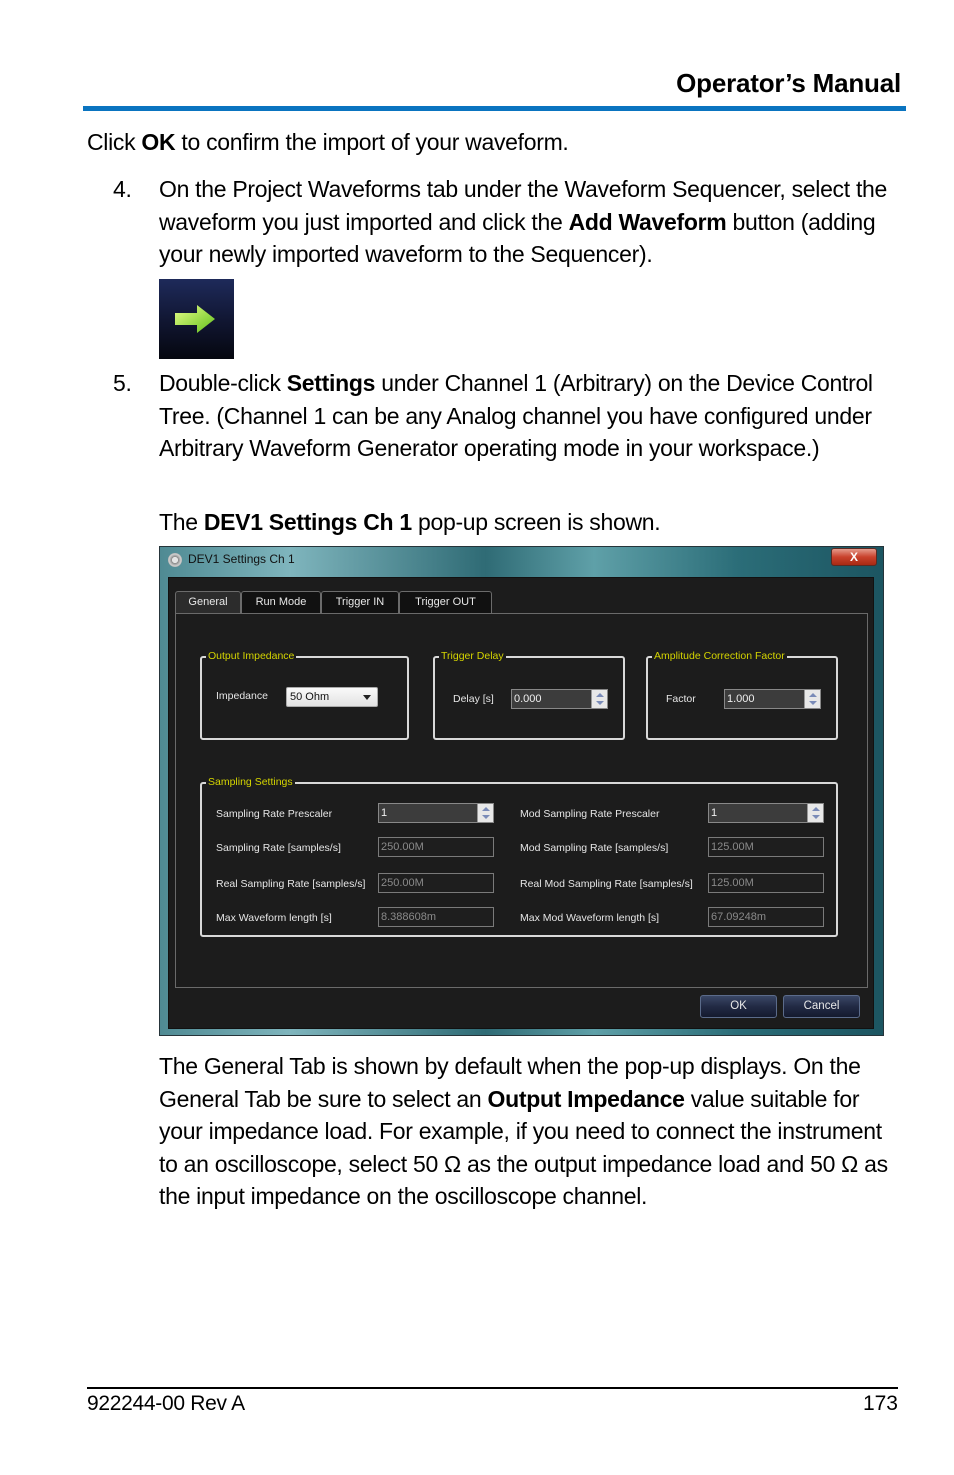 The width and height of the screenshot is (954, 1475). I want to click on intro-bold: OK, so click(158, 142).